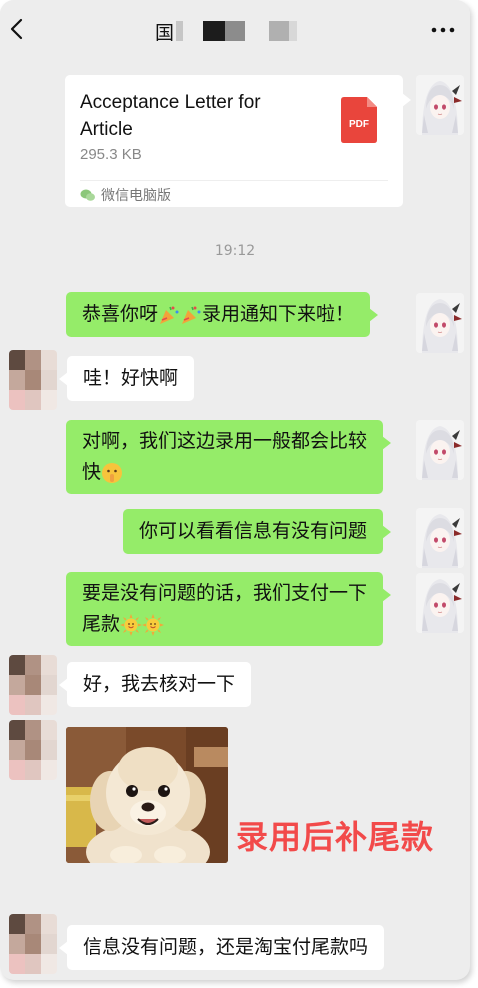  I want to click on message-text: 恭喜你呀, so click(120, 314).